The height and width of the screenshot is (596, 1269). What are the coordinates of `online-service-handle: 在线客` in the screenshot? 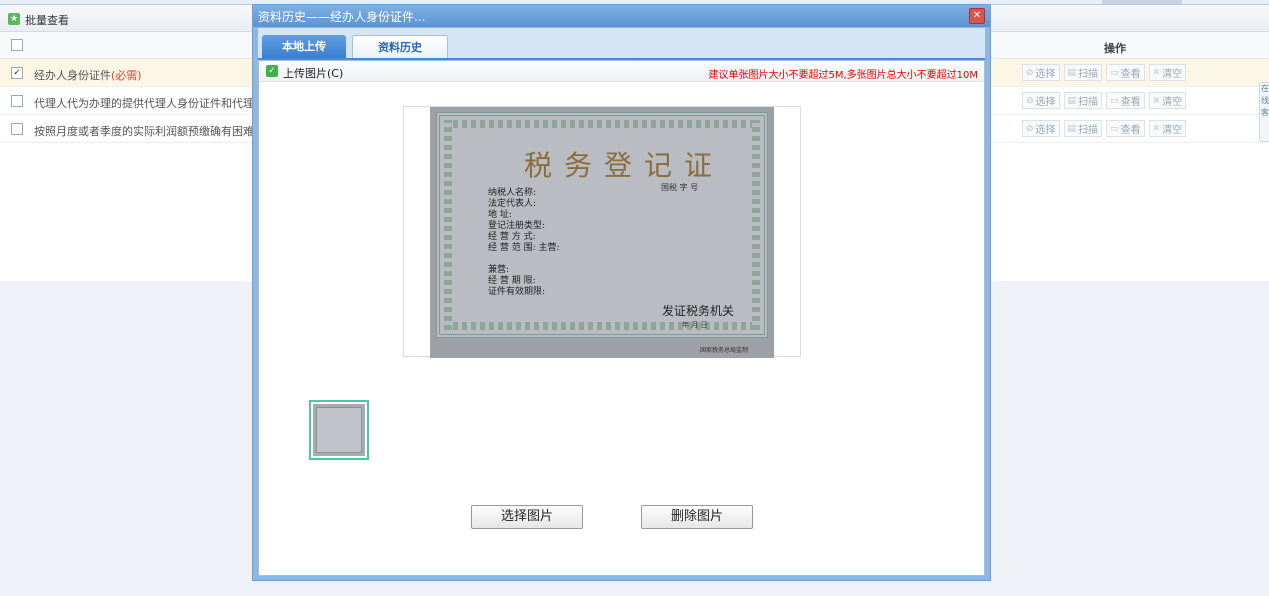 It's located at (1264, 112).